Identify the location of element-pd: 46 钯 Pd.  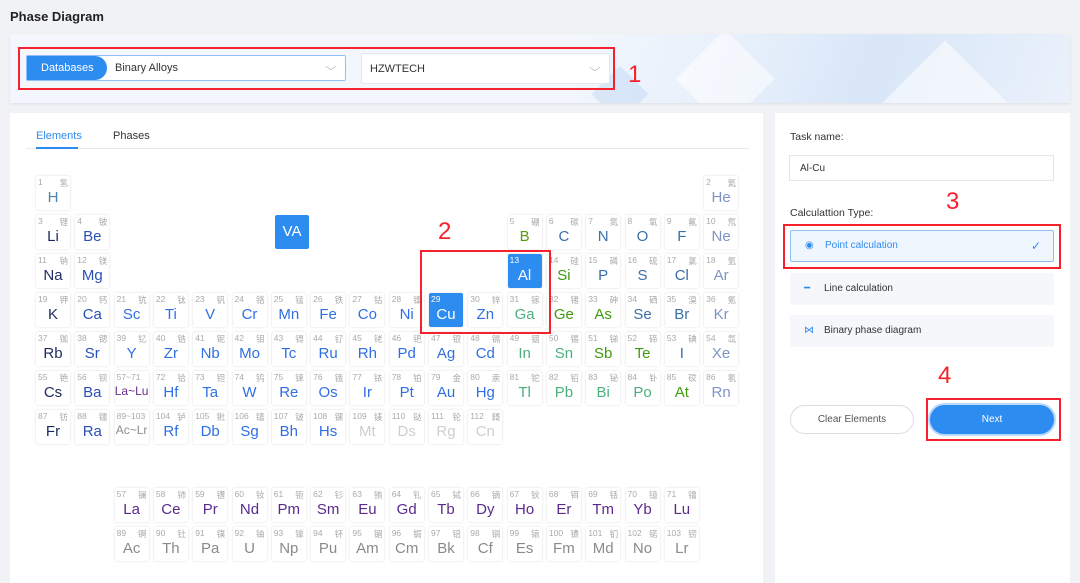
(406, 349).